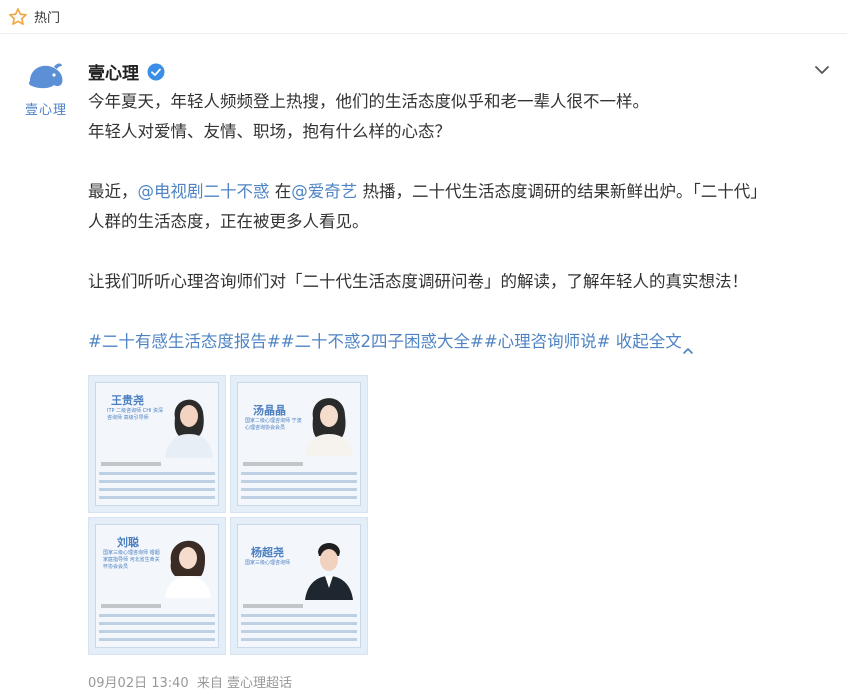 The image size is (847, 698). Describe the element at coordinates (423, 17) in the screenshot. I see `top-bar: 热门` at that location.